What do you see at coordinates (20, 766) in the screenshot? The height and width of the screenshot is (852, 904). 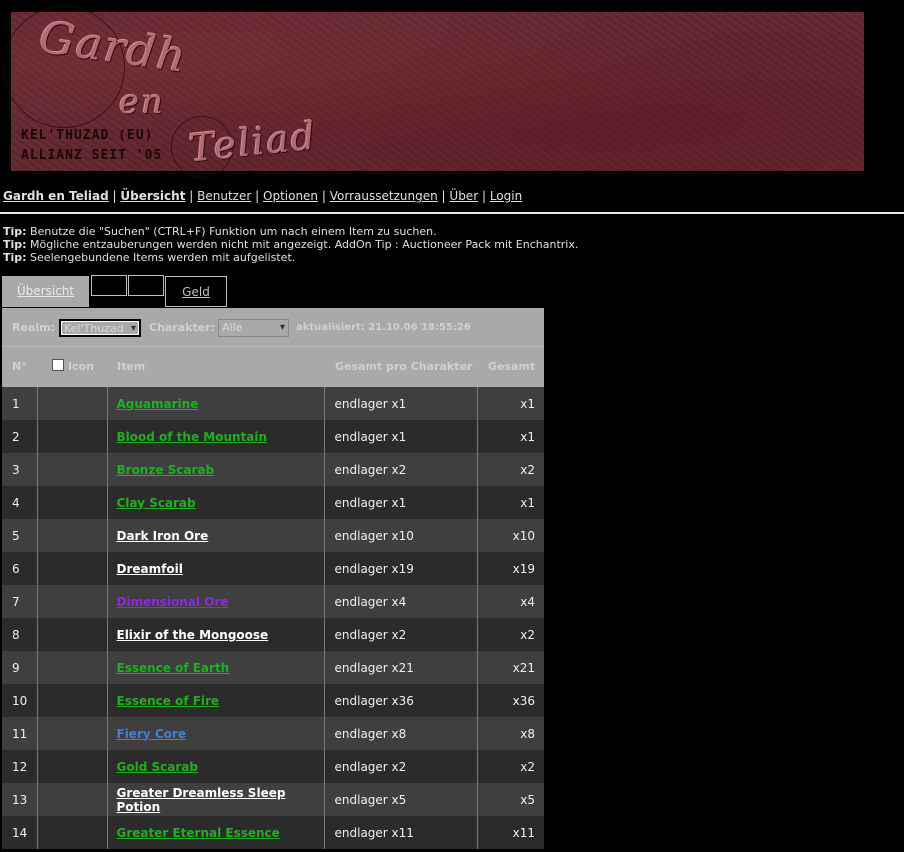 I see `row-number: 12` at bounding box center [20, 766].